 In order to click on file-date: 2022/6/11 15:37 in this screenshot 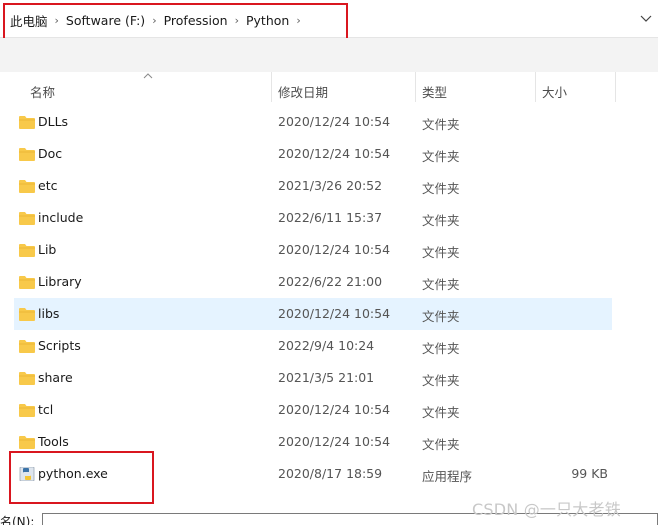, I will do `click(330, 217)`.